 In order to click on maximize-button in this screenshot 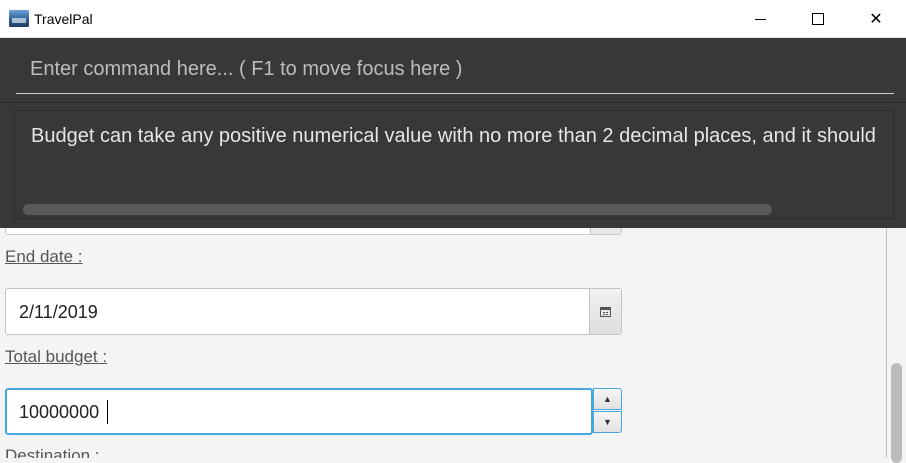, I will do `click(818, 19)`.